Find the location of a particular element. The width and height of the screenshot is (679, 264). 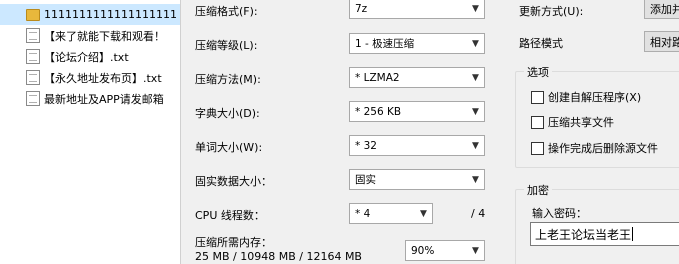

memory-percent-value: 90% is located at coordinates (423, 250).